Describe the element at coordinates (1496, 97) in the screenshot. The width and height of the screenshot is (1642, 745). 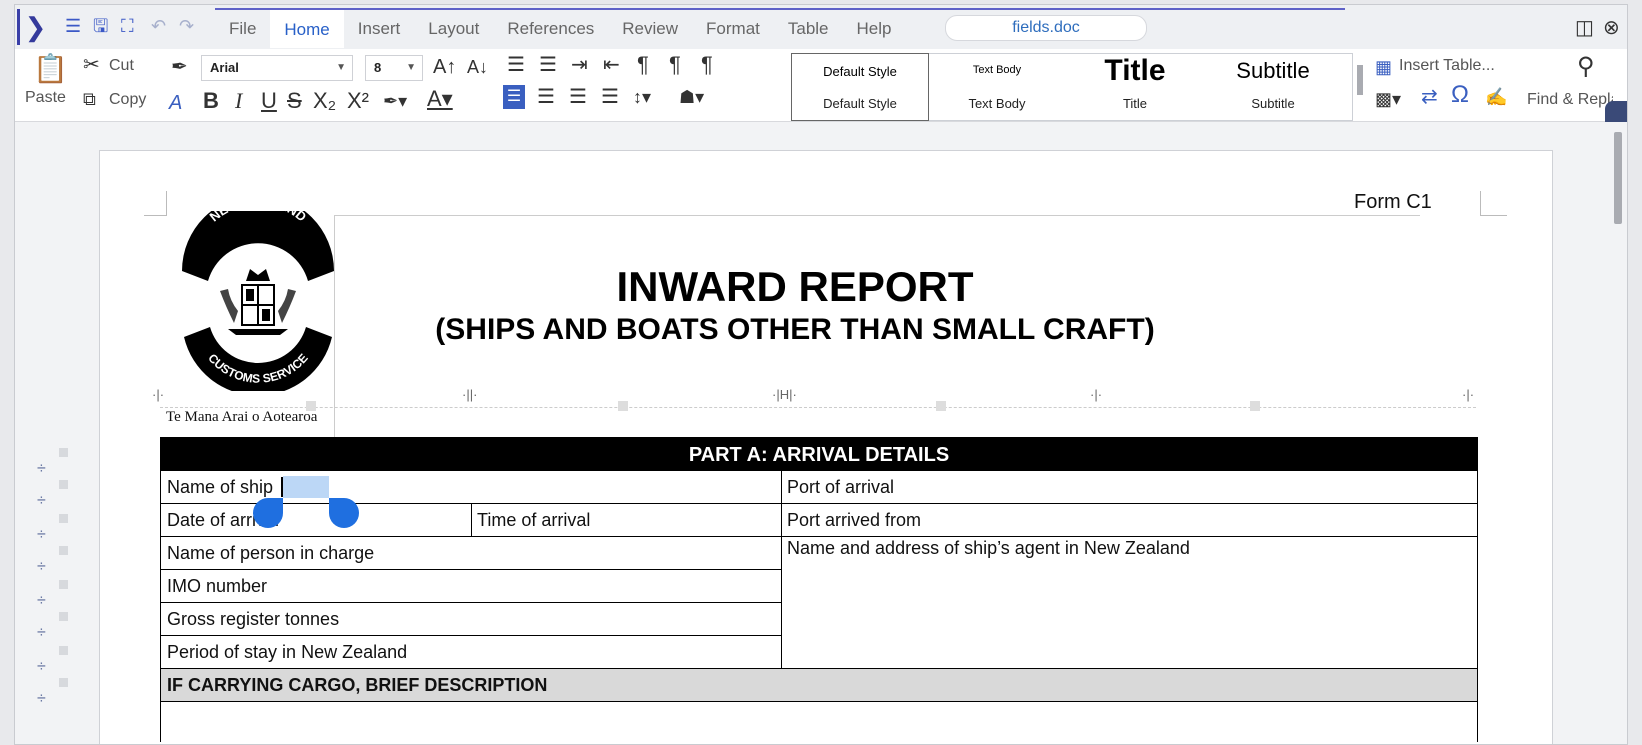
I see `comment-icon: ✍` at that location.